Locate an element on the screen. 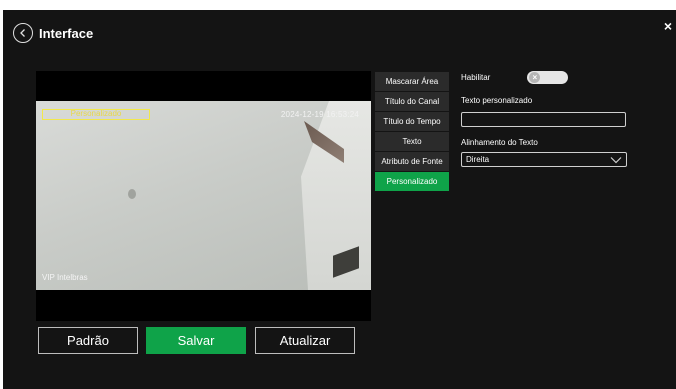 The width and height of the screenshot is (676, 389). custom-text-overlay: Personalizado is located at coordinates (96, 114).